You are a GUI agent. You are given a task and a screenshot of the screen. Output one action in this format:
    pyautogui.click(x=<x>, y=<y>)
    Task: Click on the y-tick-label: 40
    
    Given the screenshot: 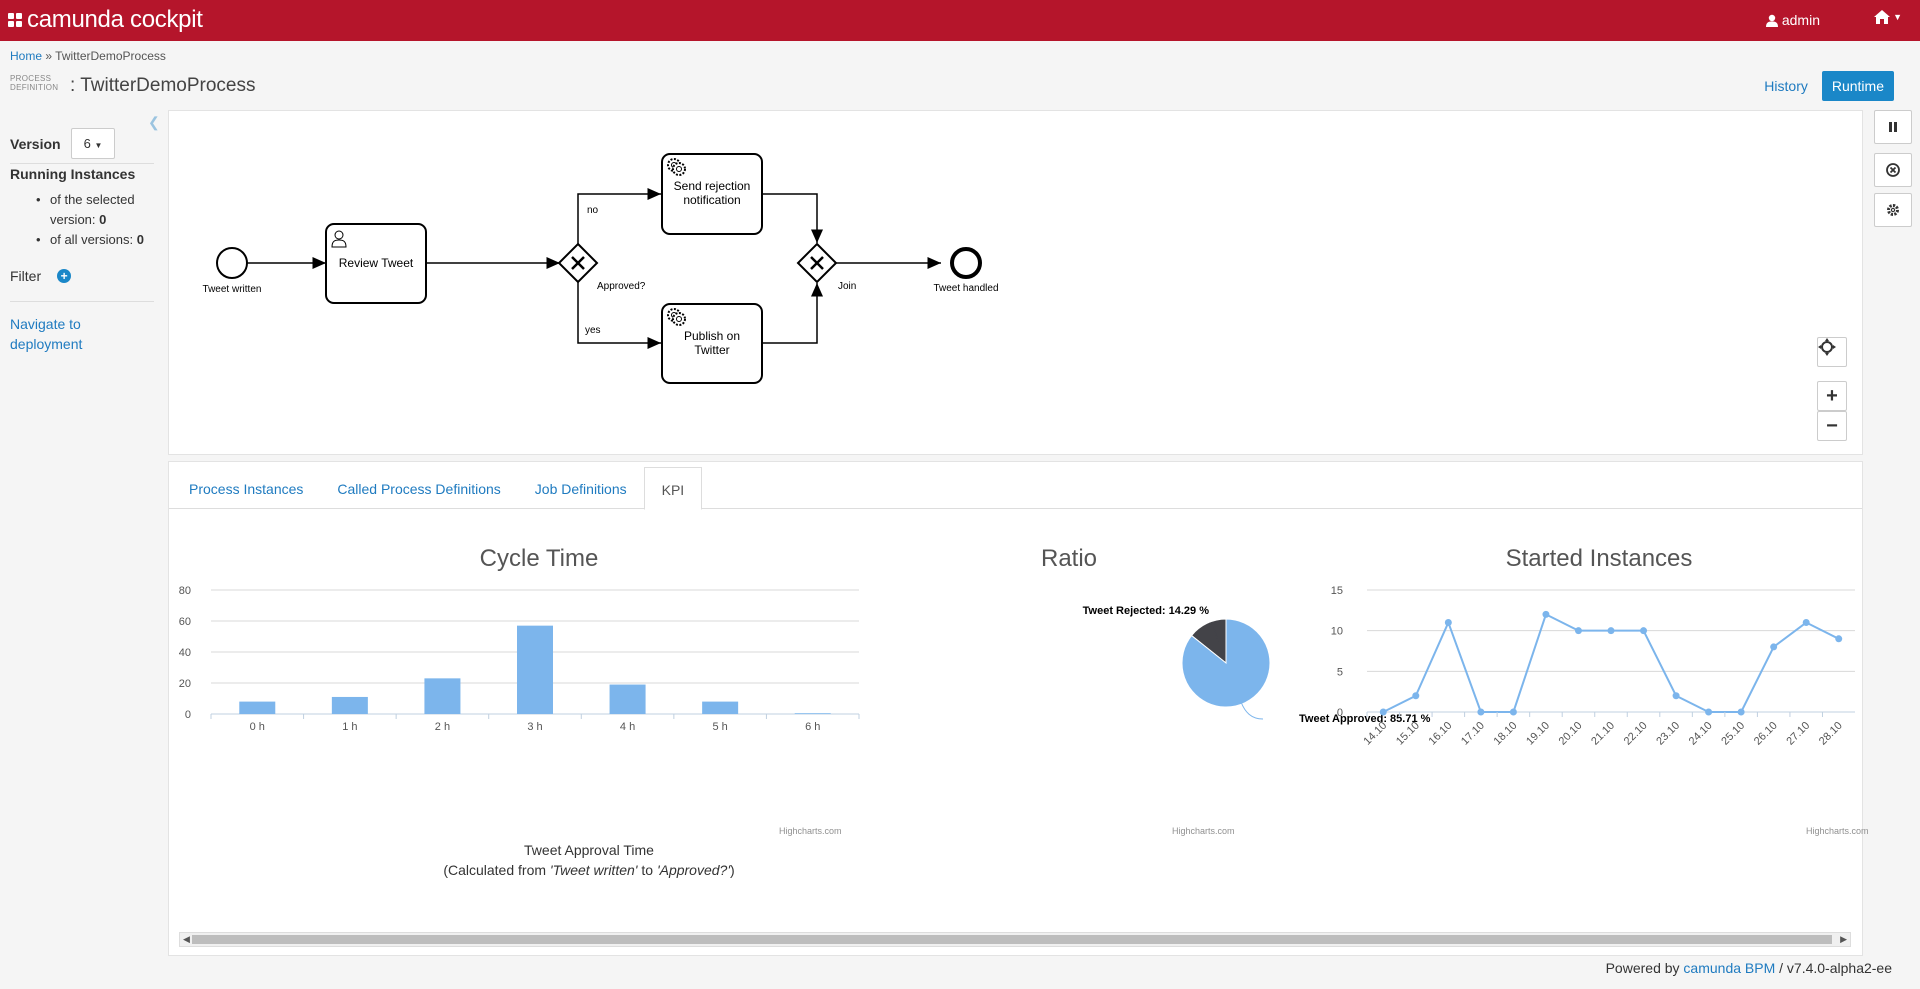 What is the action you would take?
    pyautogui.click(x=185, y=653)
    